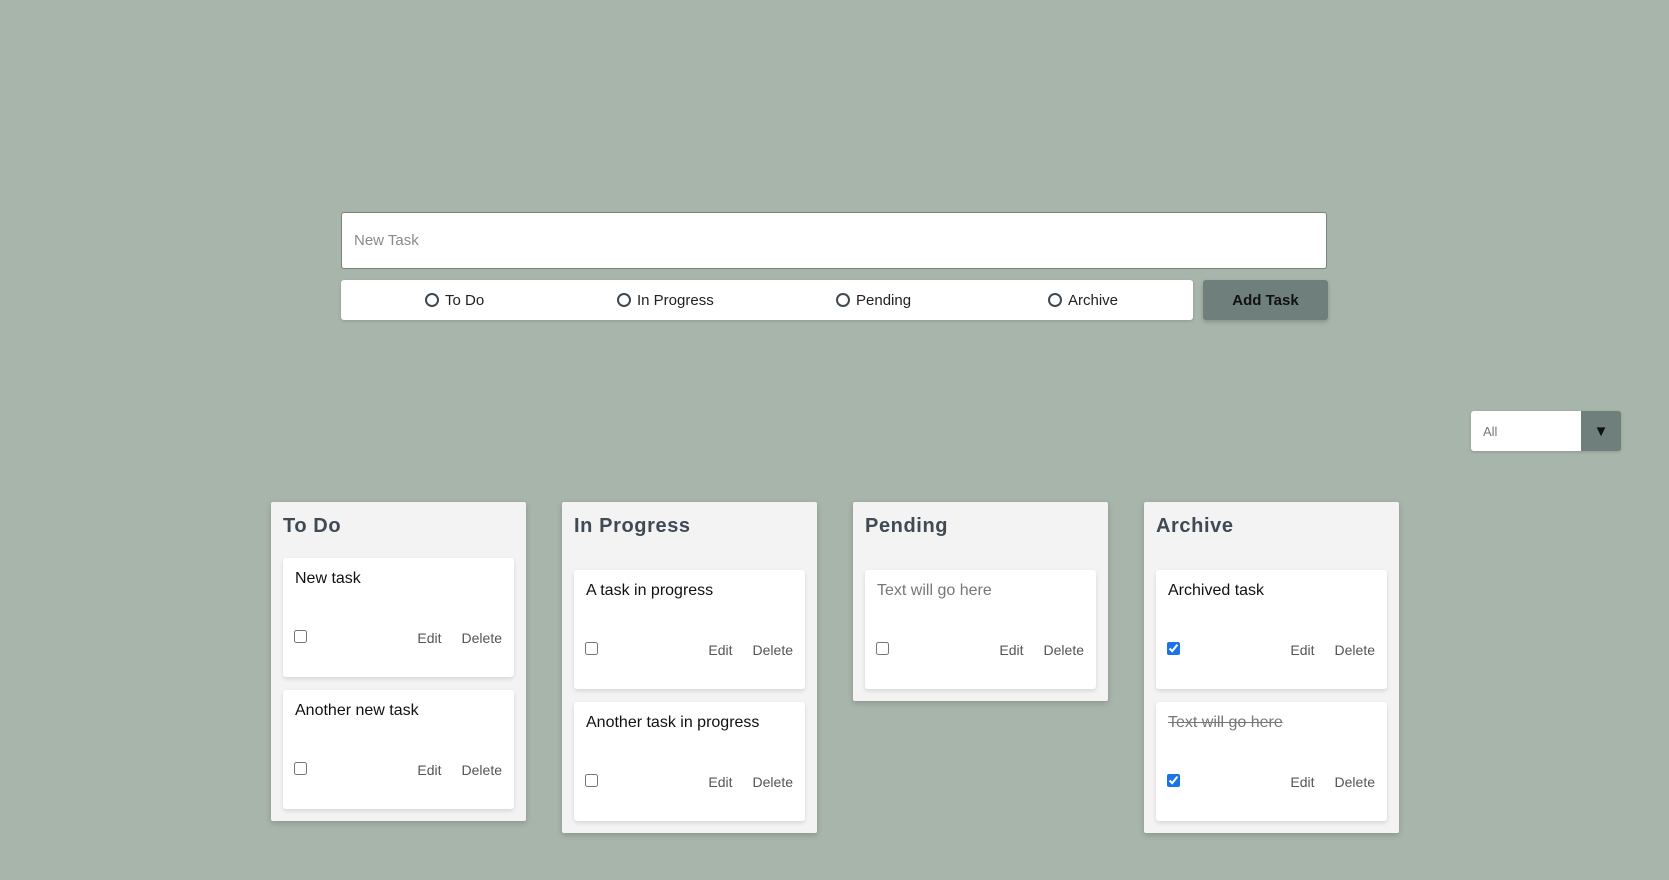 This screenshot has width=1669, height=880. I want to click on task-card: A task in progress Edit Delete, so click(689, 629).